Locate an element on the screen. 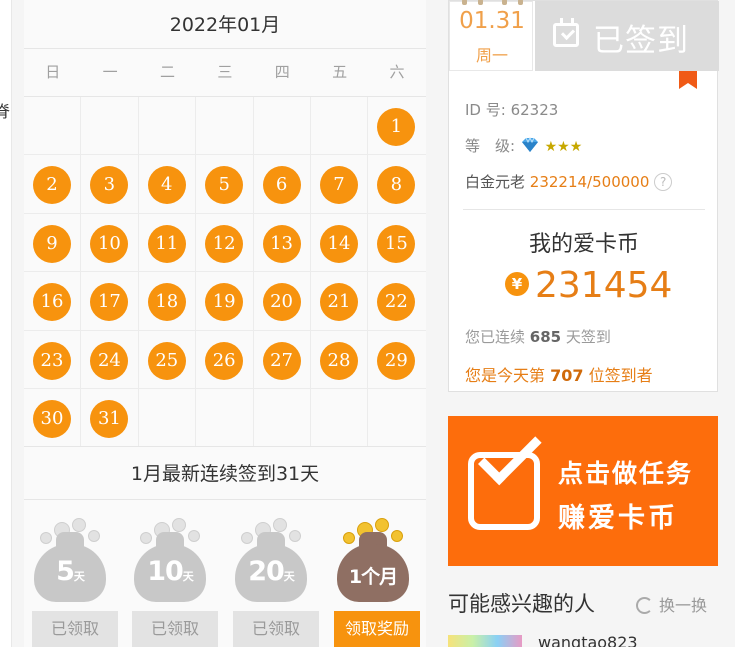 This screenshot has height=647, width=735. coin-icon: ¥ is located at coordinates (517, 284).